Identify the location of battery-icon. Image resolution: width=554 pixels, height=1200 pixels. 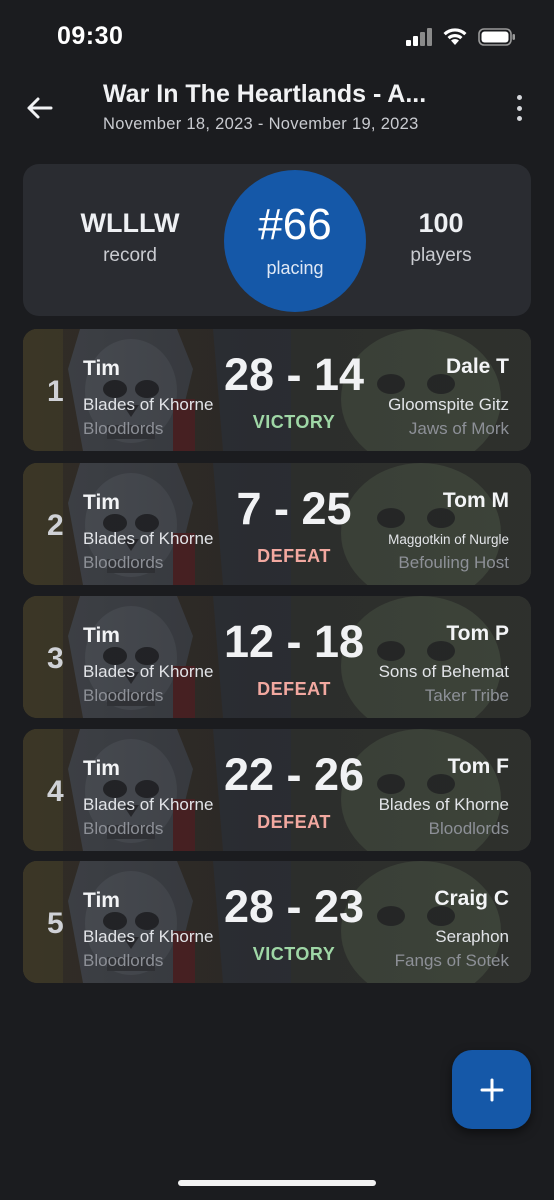
(496, 37).